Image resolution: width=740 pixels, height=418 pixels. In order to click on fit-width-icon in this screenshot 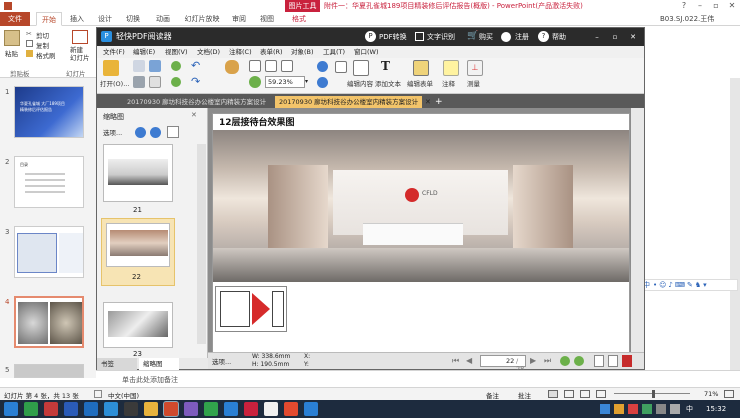, I will do `click(271, 66)`.